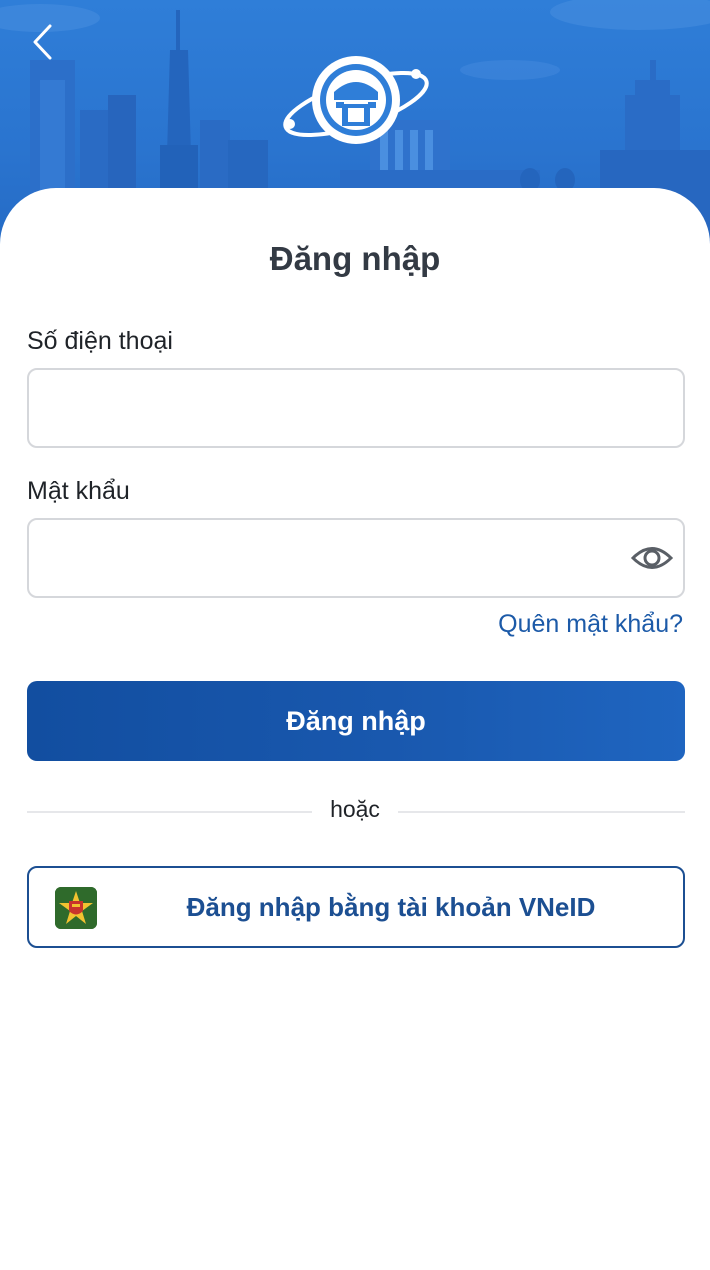  I want to click on divider-line-left, so click(169, 812).